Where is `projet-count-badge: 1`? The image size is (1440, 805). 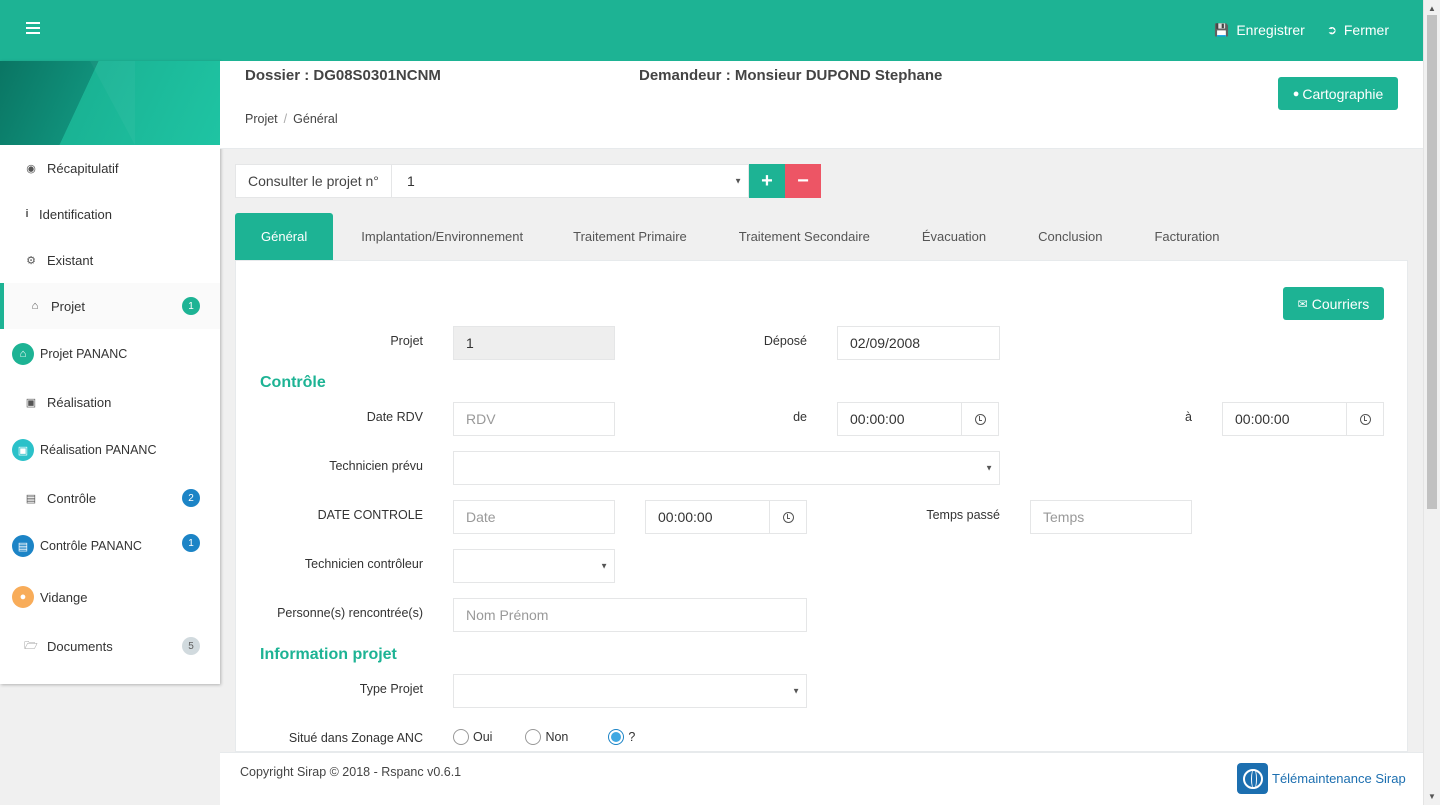 projet-count-badge: 1 is located at coordinates (191, 306).